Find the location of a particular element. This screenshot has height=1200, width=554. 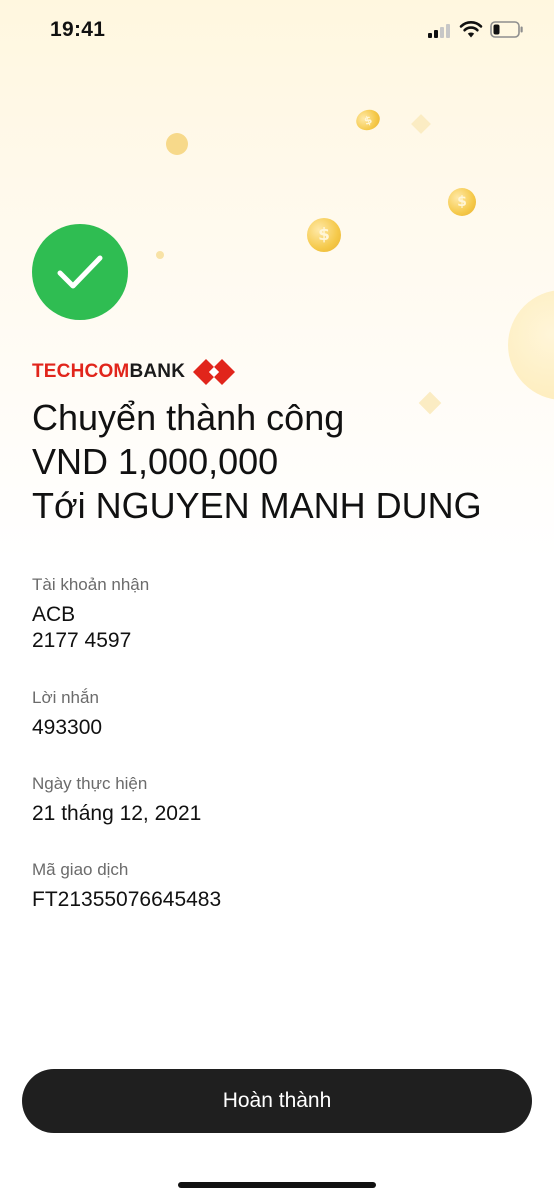

success-badge is located at coordinates (80, 272).